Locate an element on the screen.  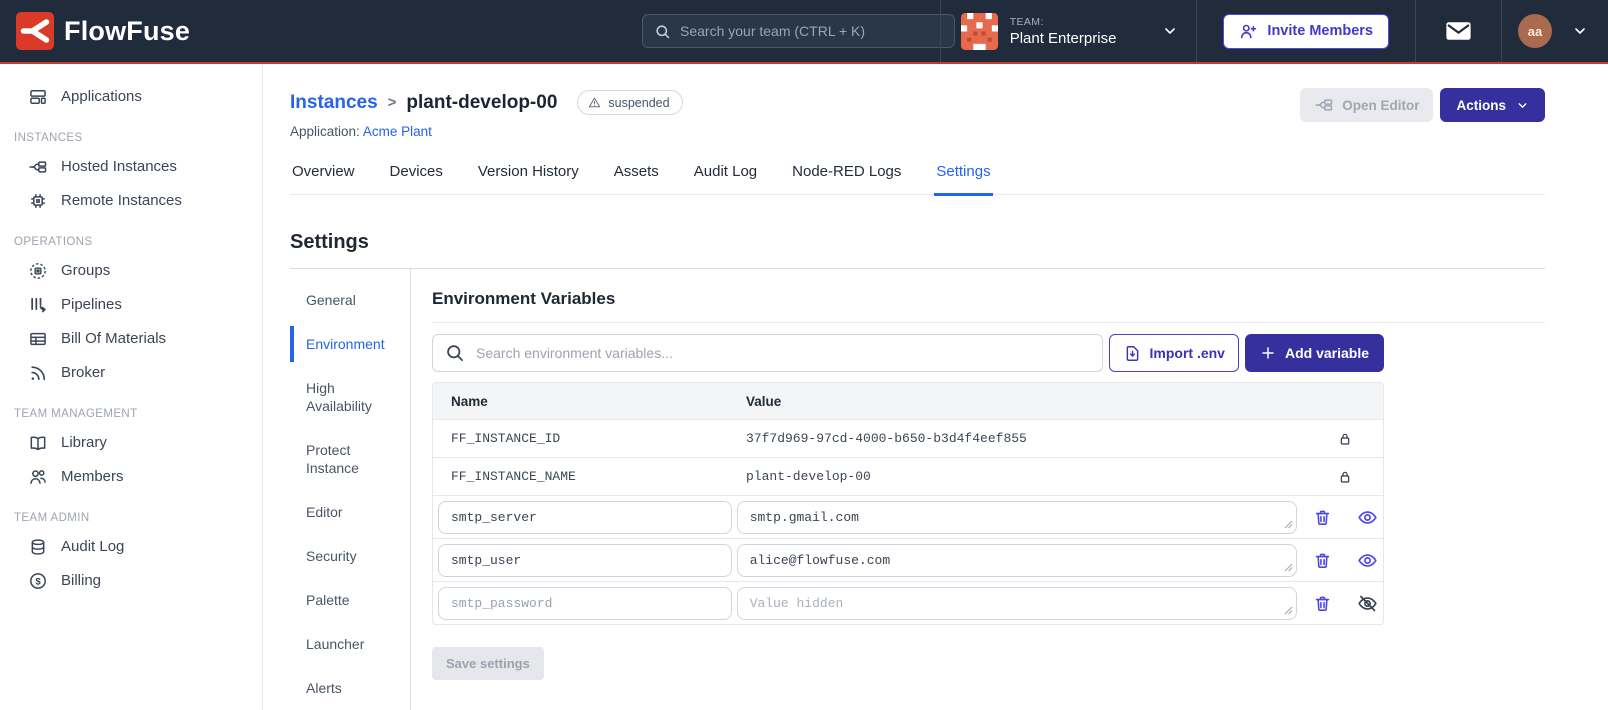
user-plus-icon is located at coordinates (1248, 31).